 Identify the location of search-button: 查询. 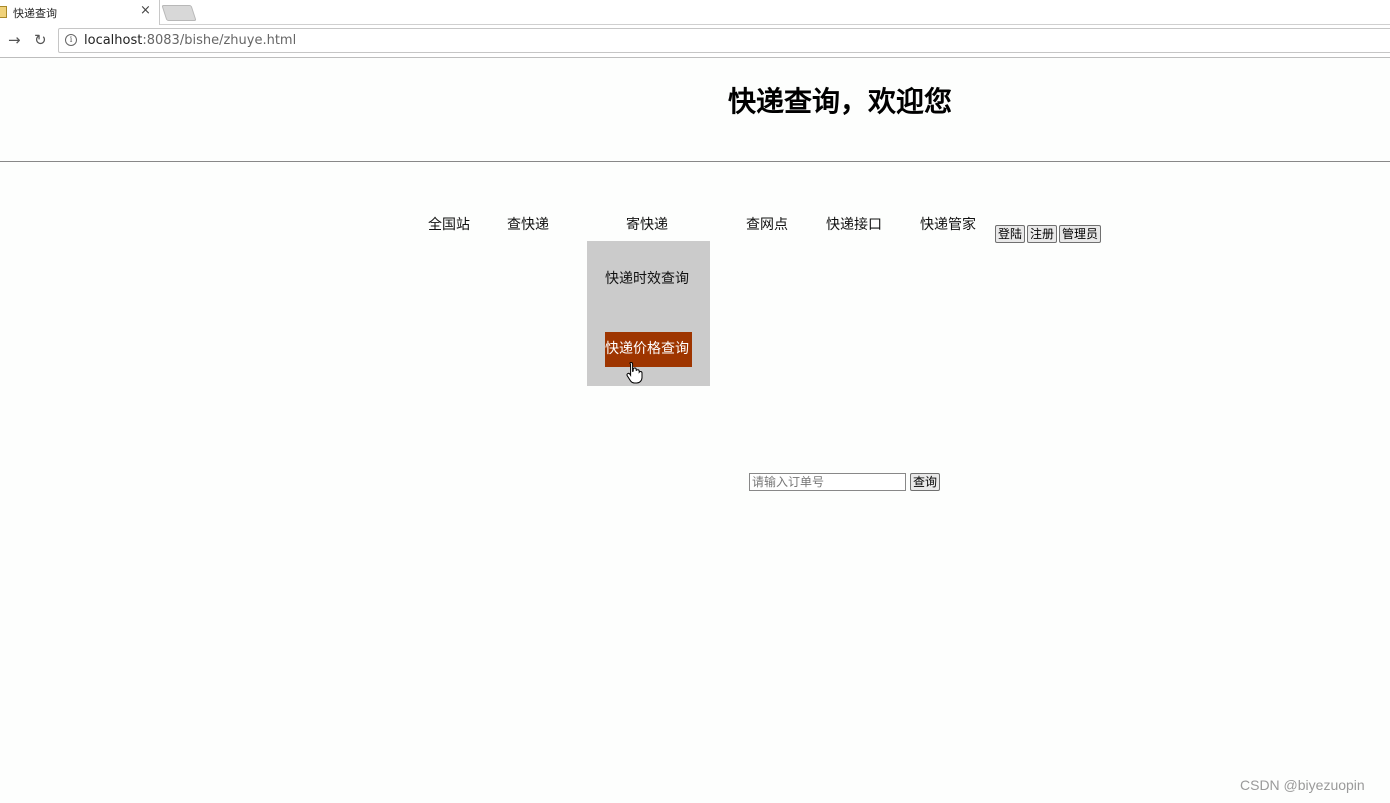
(925, 482).